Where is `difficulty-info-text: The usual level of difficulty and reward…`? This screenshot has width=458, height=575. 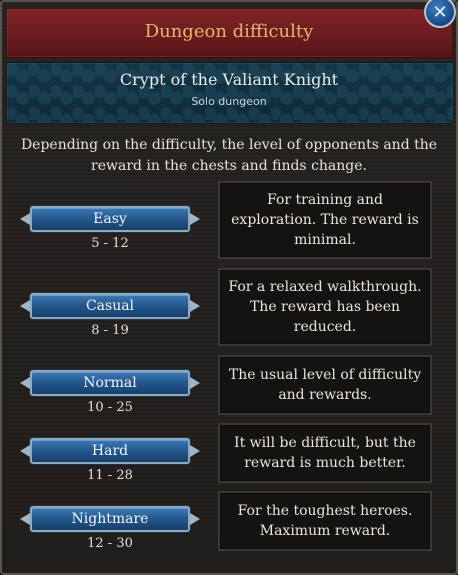
difficulty-info-text: The usual level of difficulty and reward… is located at coordinates (325, 385).